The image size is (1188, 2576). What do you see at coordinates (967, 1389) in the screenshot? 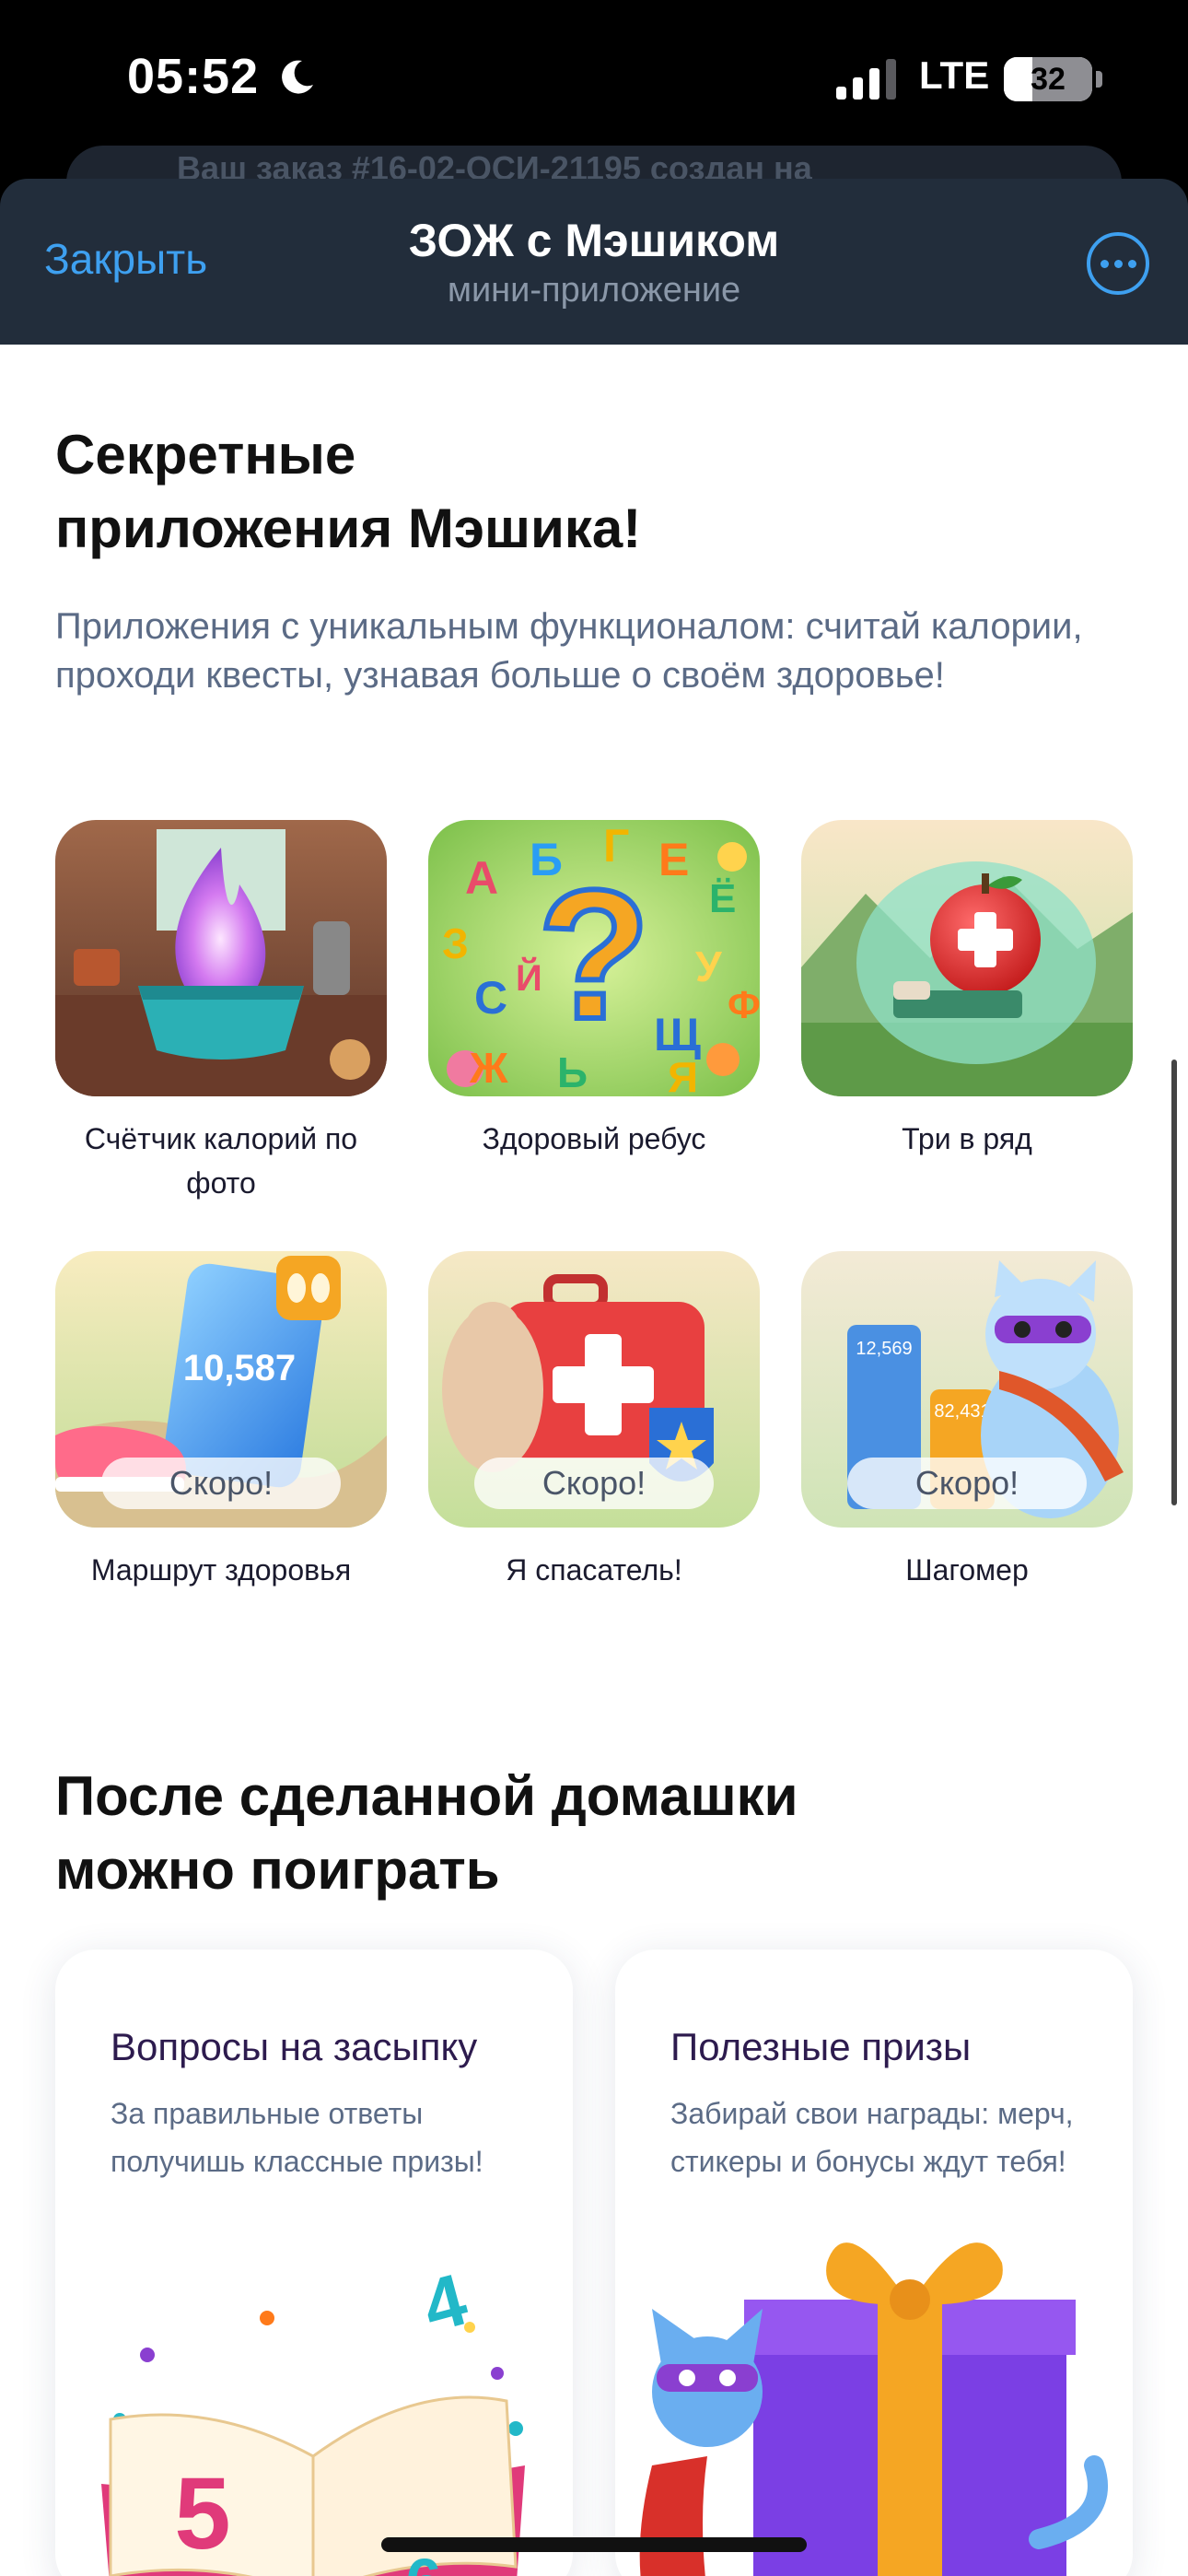
I see `app-tile-pedometer: 12,569 82,431 Скоро!` at bounding box center [967, 1389].